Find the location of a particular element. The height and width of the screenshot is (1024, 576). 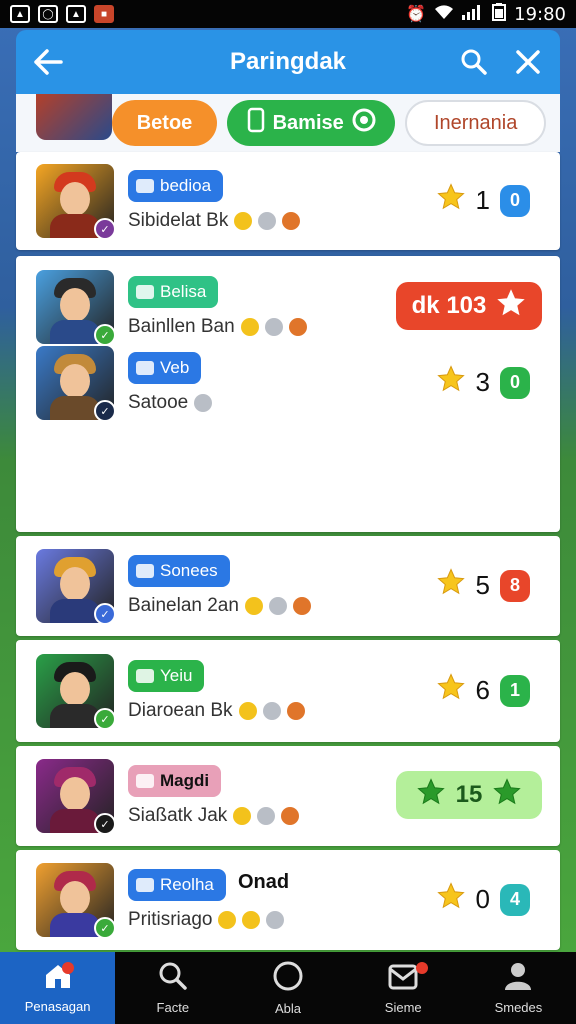

player-tag-label: Yeiu is located at coordinates (176, 675).